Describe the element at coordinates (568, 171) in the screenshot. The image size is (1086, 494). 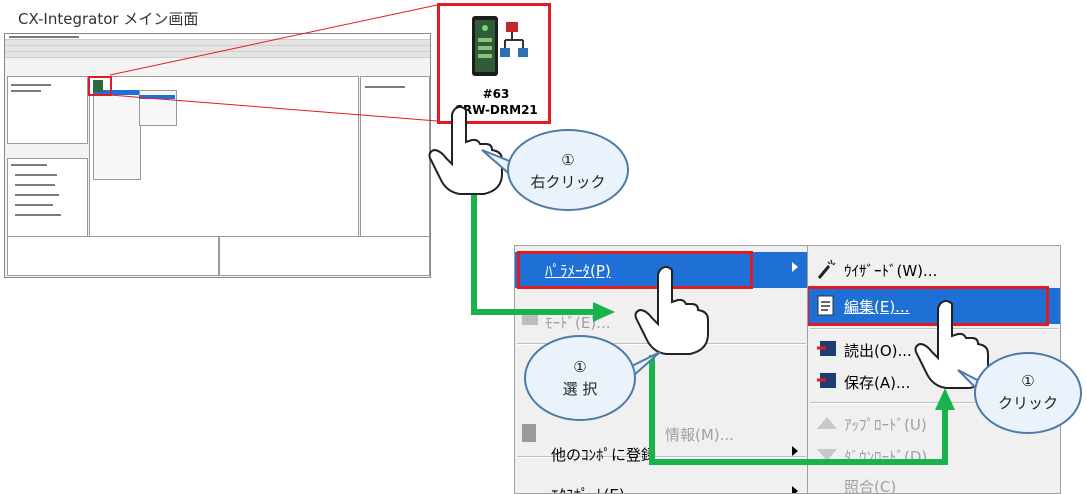
I see `callout-right-click: ① 右クリック` at that location.